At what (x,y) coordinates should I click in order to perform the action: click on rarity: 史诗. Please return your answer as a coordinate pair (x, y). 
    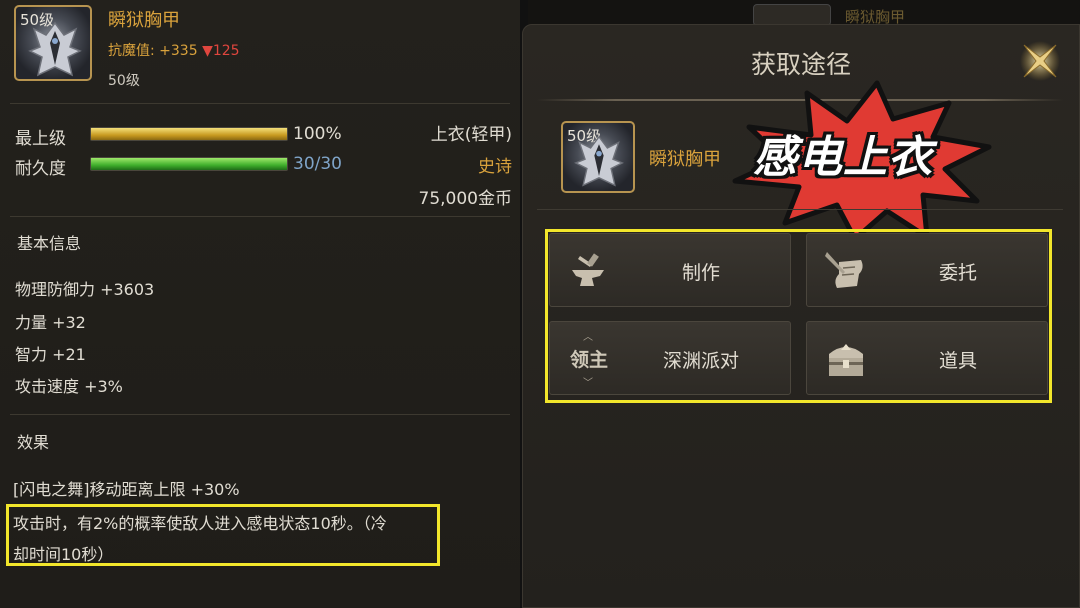
    Looking at the image, I should click on (495, 167).